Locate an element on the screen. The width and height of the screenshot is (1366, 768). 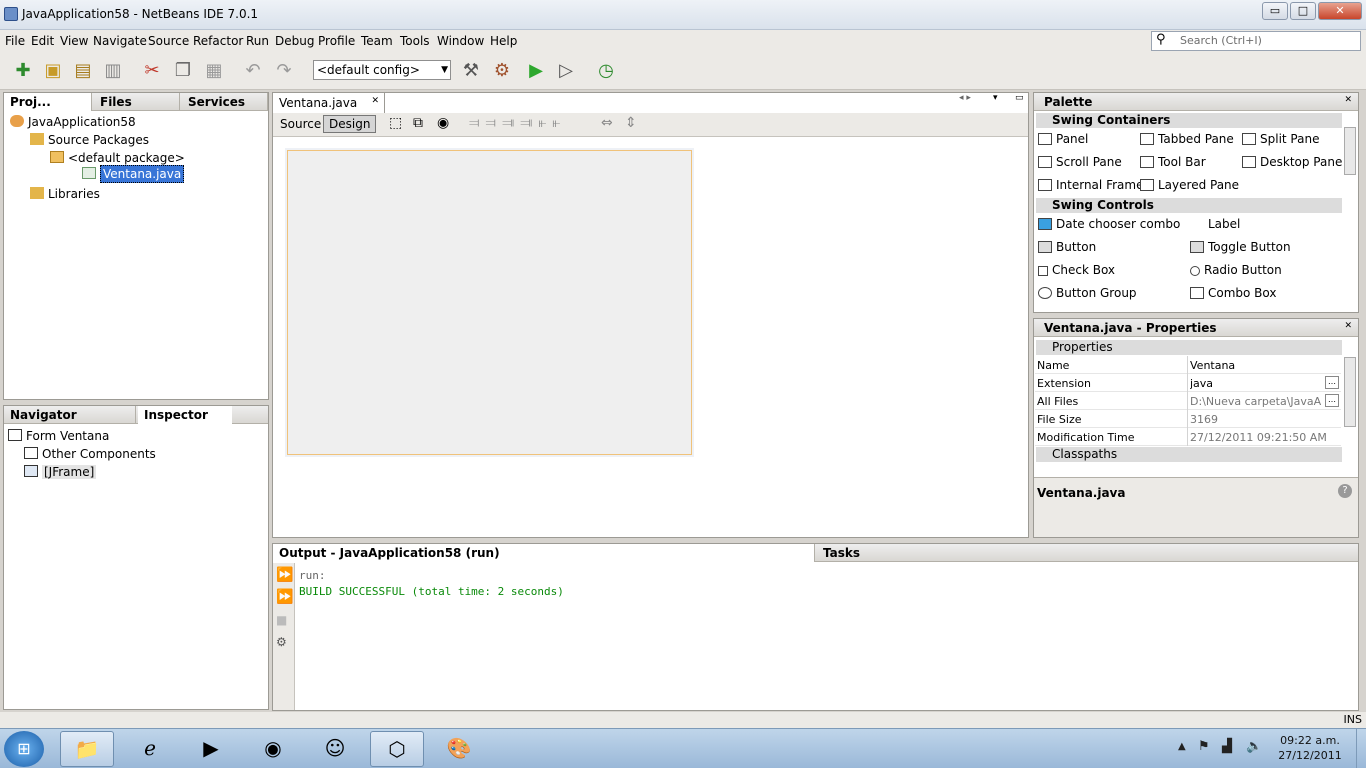
palette-item-radio-button: Radio Button is located at coordinates (1236, 270).